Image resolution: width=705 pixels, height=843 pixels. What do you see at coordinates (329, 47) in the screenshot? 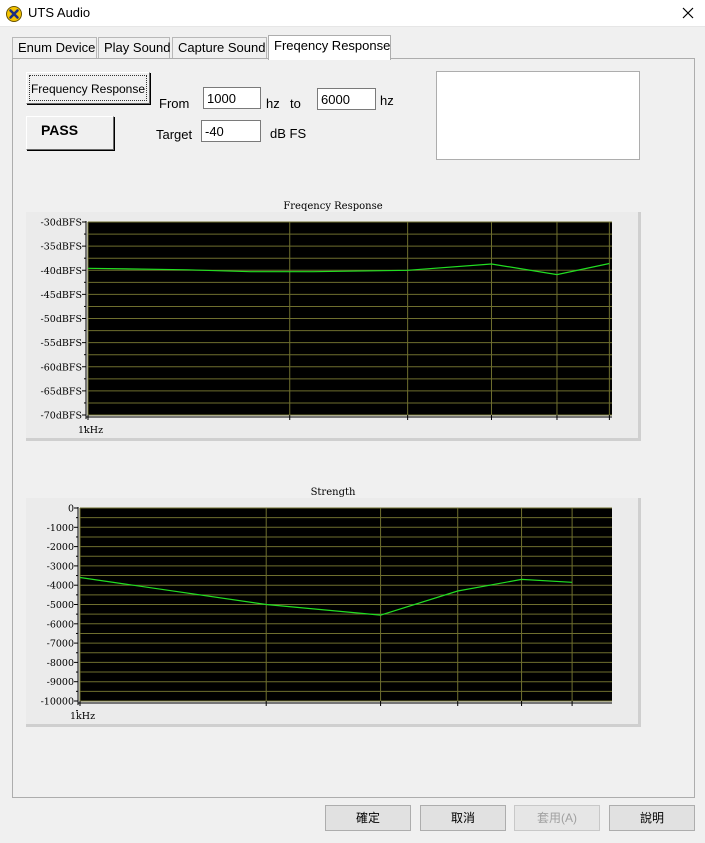
I see `tab-frequency-response: Freqency Response` at bounding box center [329, 47].